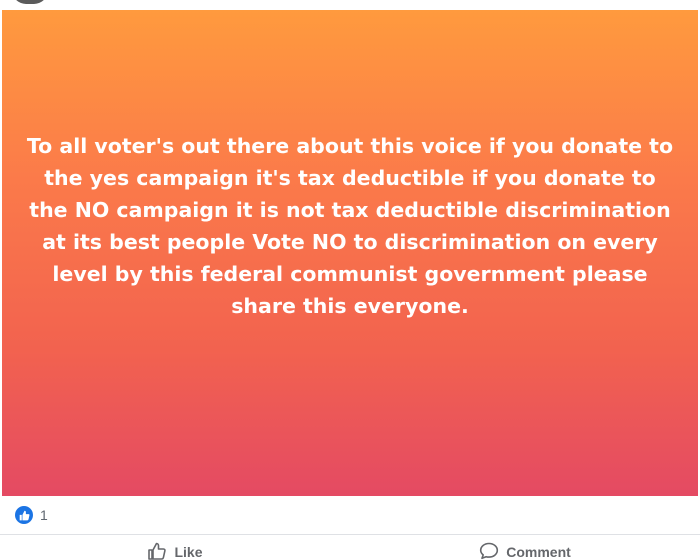  Describe the element at coordinates (538, 552) in the screenshot. I see `comment-label: Comment` at that location.